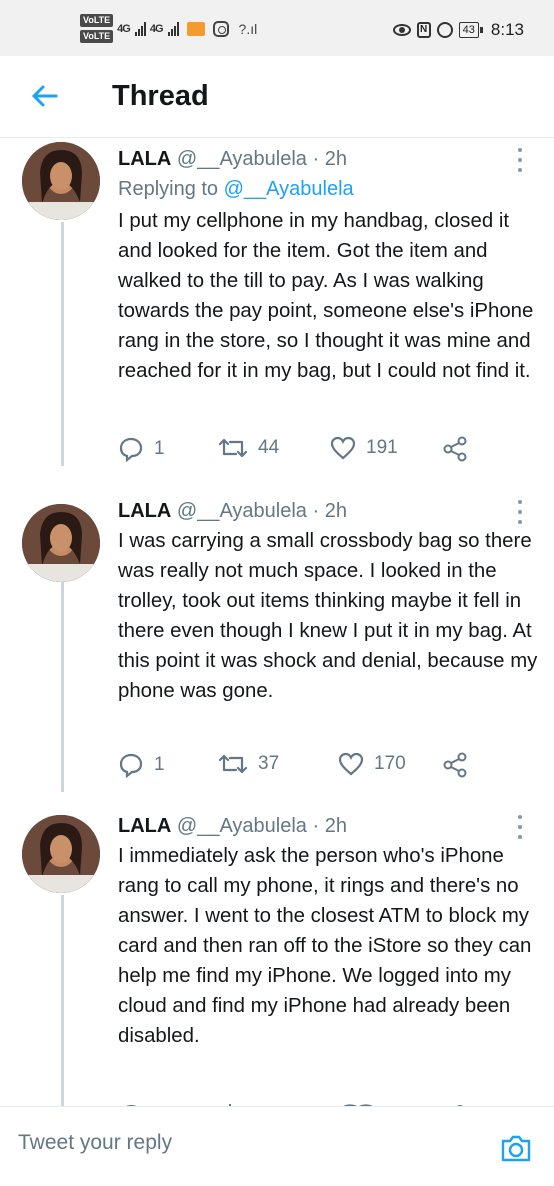  Describe the element at coordinates (171, 189) in the screenshot. I see `replying-to-label: Replying to` at that location.